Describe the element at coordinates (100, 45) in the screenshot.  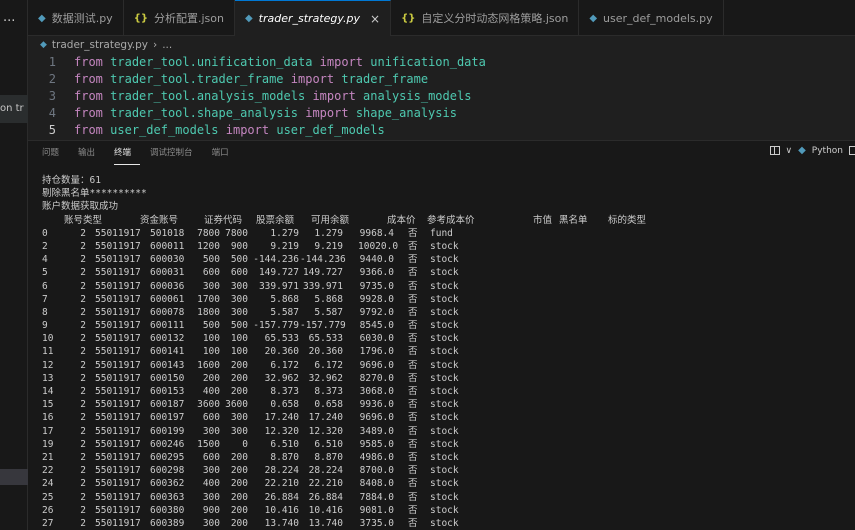
I see `breadcrumb-file: trader_strategy.py` at that location.